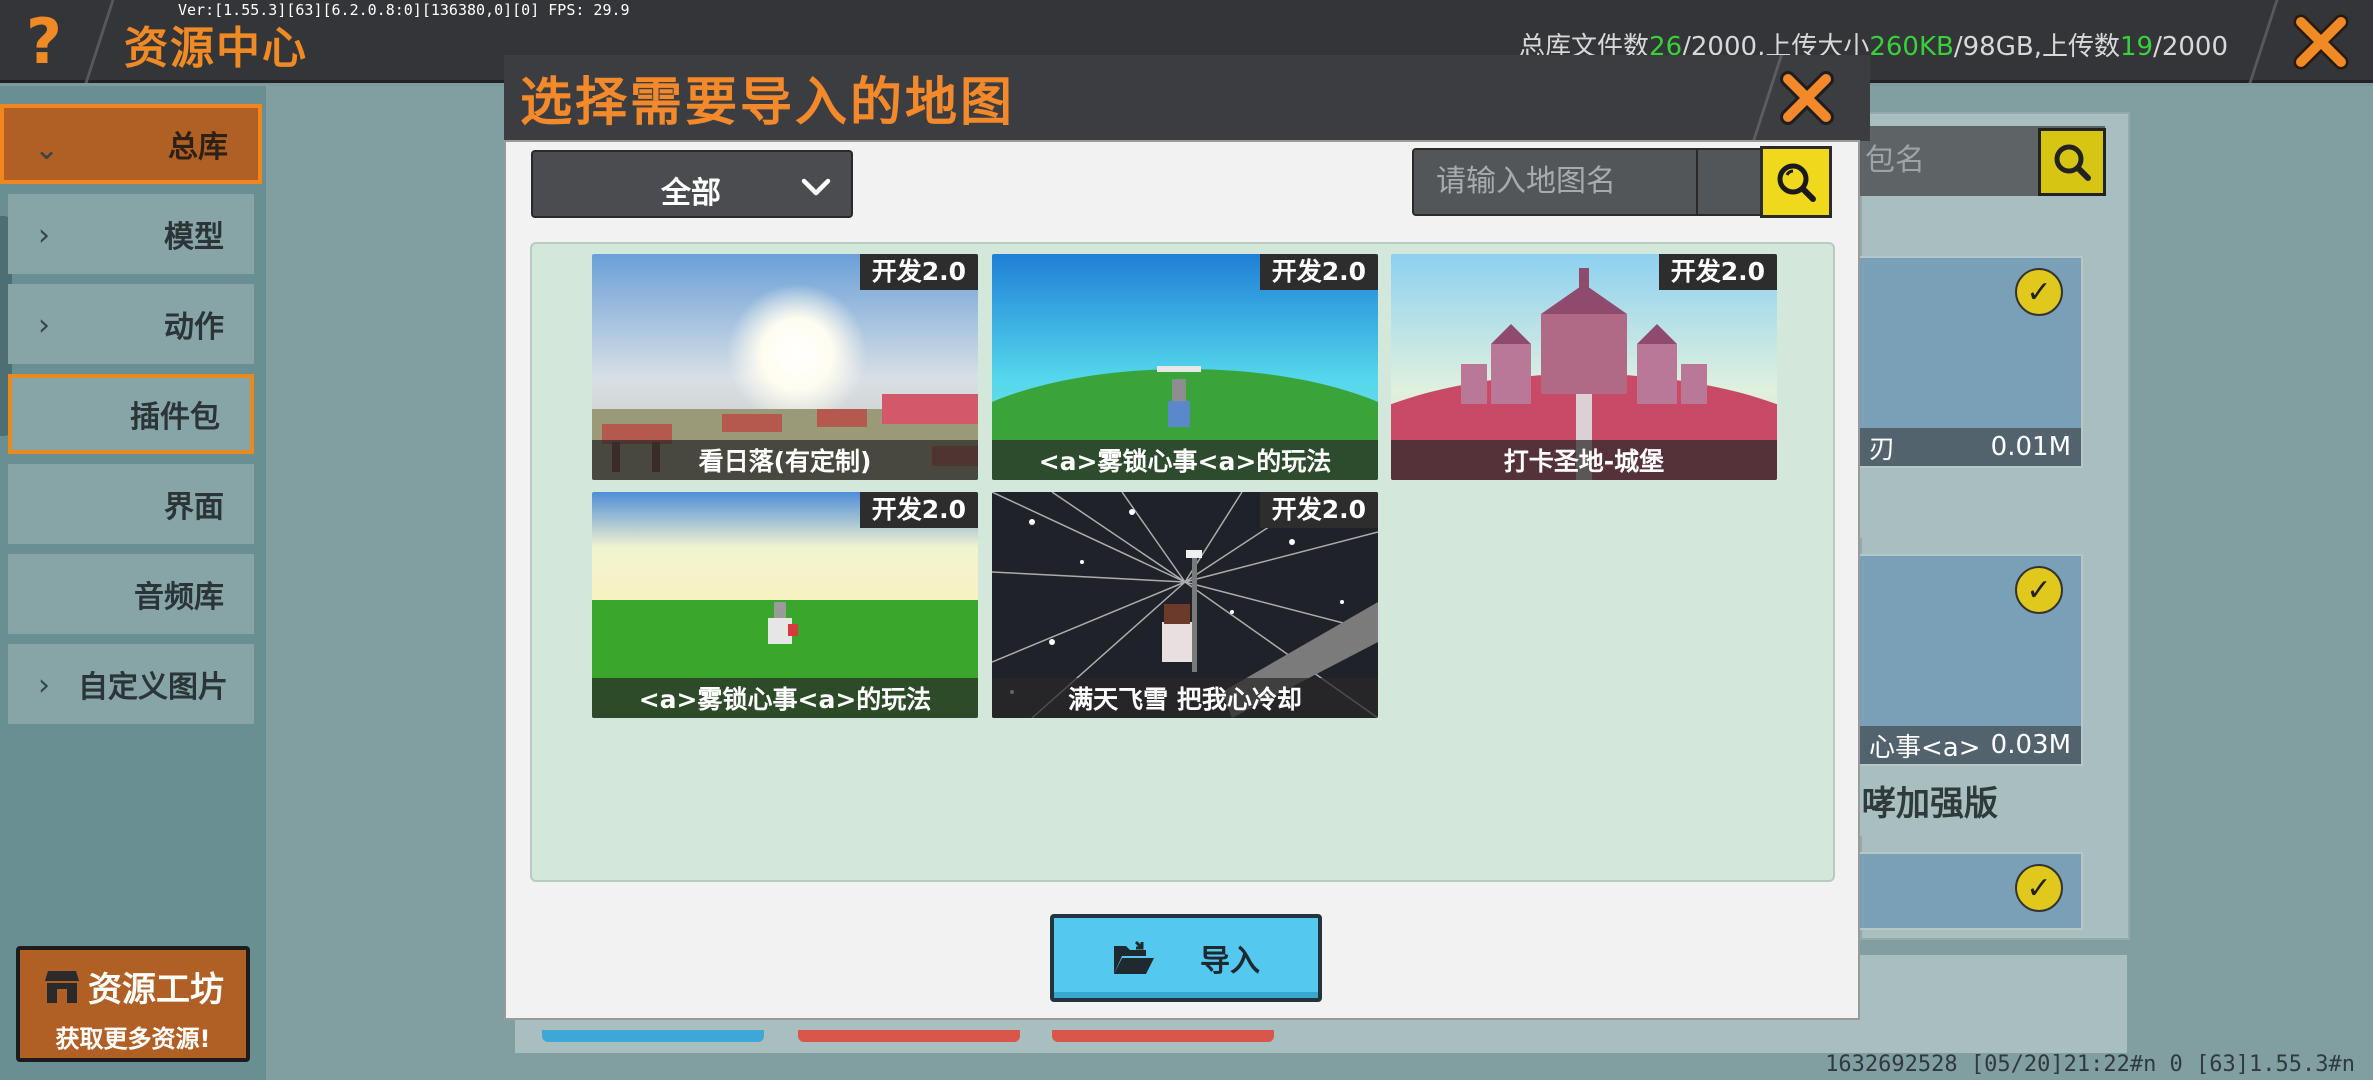 The height and width of the screenshot is (1080, 2373). Describe the element at coordinates (133, 1039) in the screenshot. I see `workshop-subtitle: 获取更多资源!` at that location.